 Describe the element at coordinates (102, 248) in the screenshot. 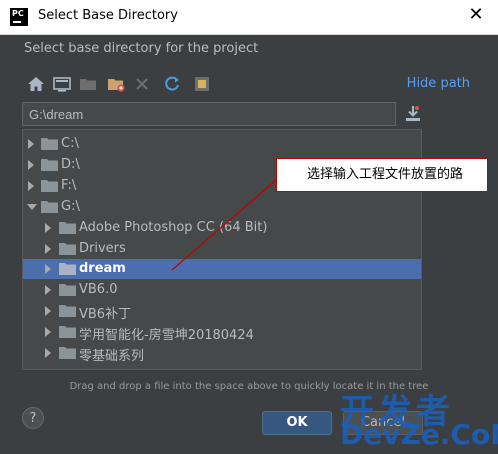

I see `tree-item-label: Drivers` at that location.